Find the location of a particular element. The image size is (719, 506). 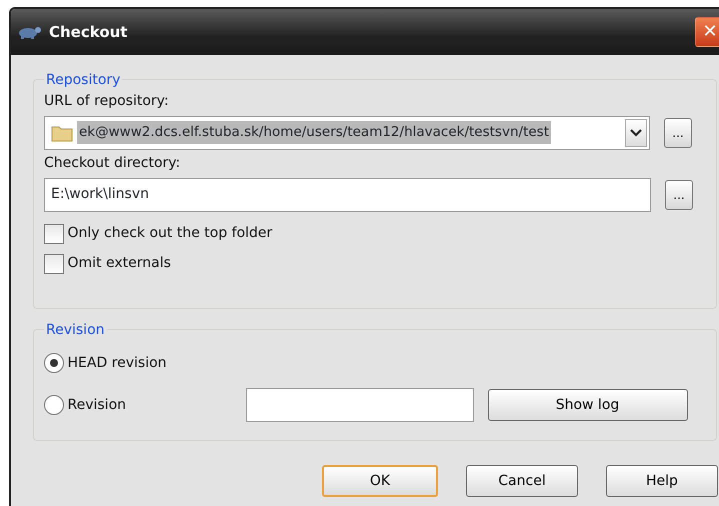

field-label: Checkout directory: is located at coordinates (112, 163).